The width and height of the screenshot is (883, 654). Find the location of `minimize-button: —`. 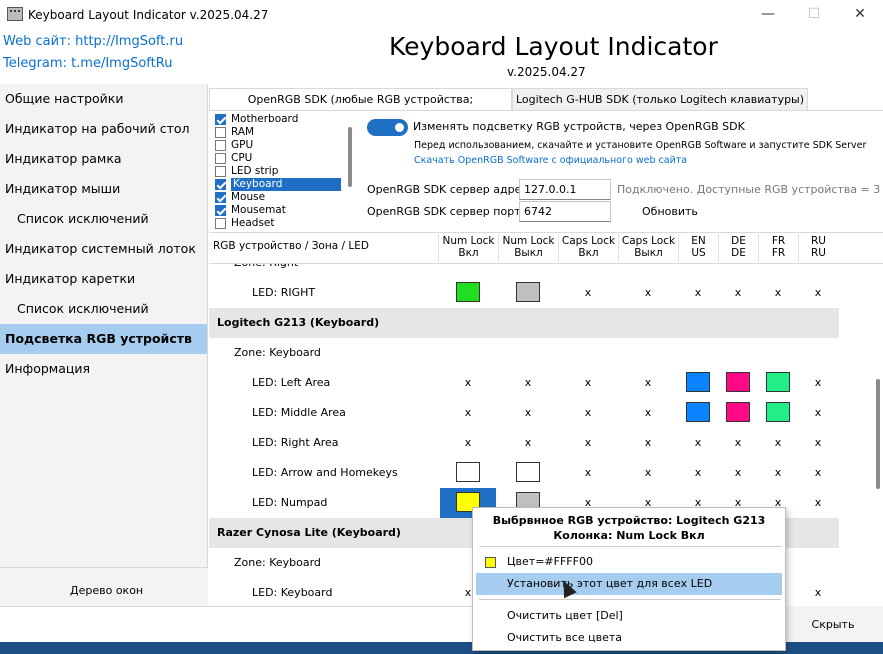

minimize-button: — is located at coordinates (768, 15).